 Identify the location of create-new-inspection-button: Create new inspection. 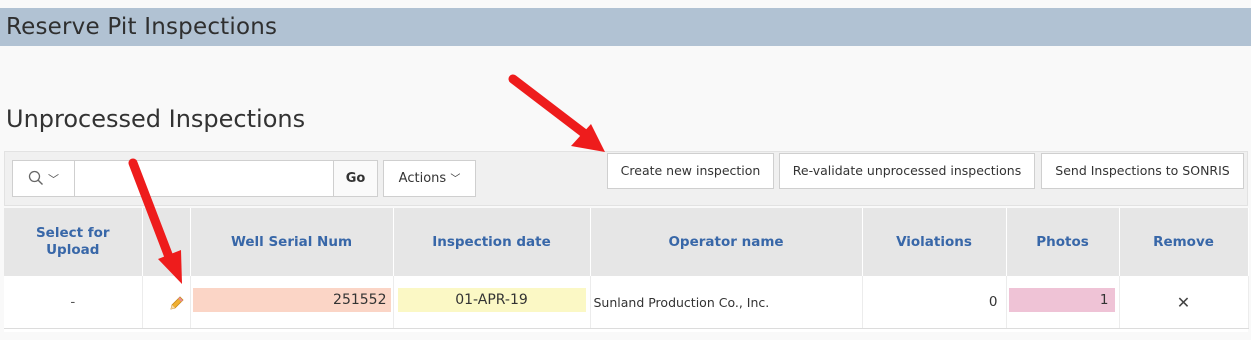
(690, 171).